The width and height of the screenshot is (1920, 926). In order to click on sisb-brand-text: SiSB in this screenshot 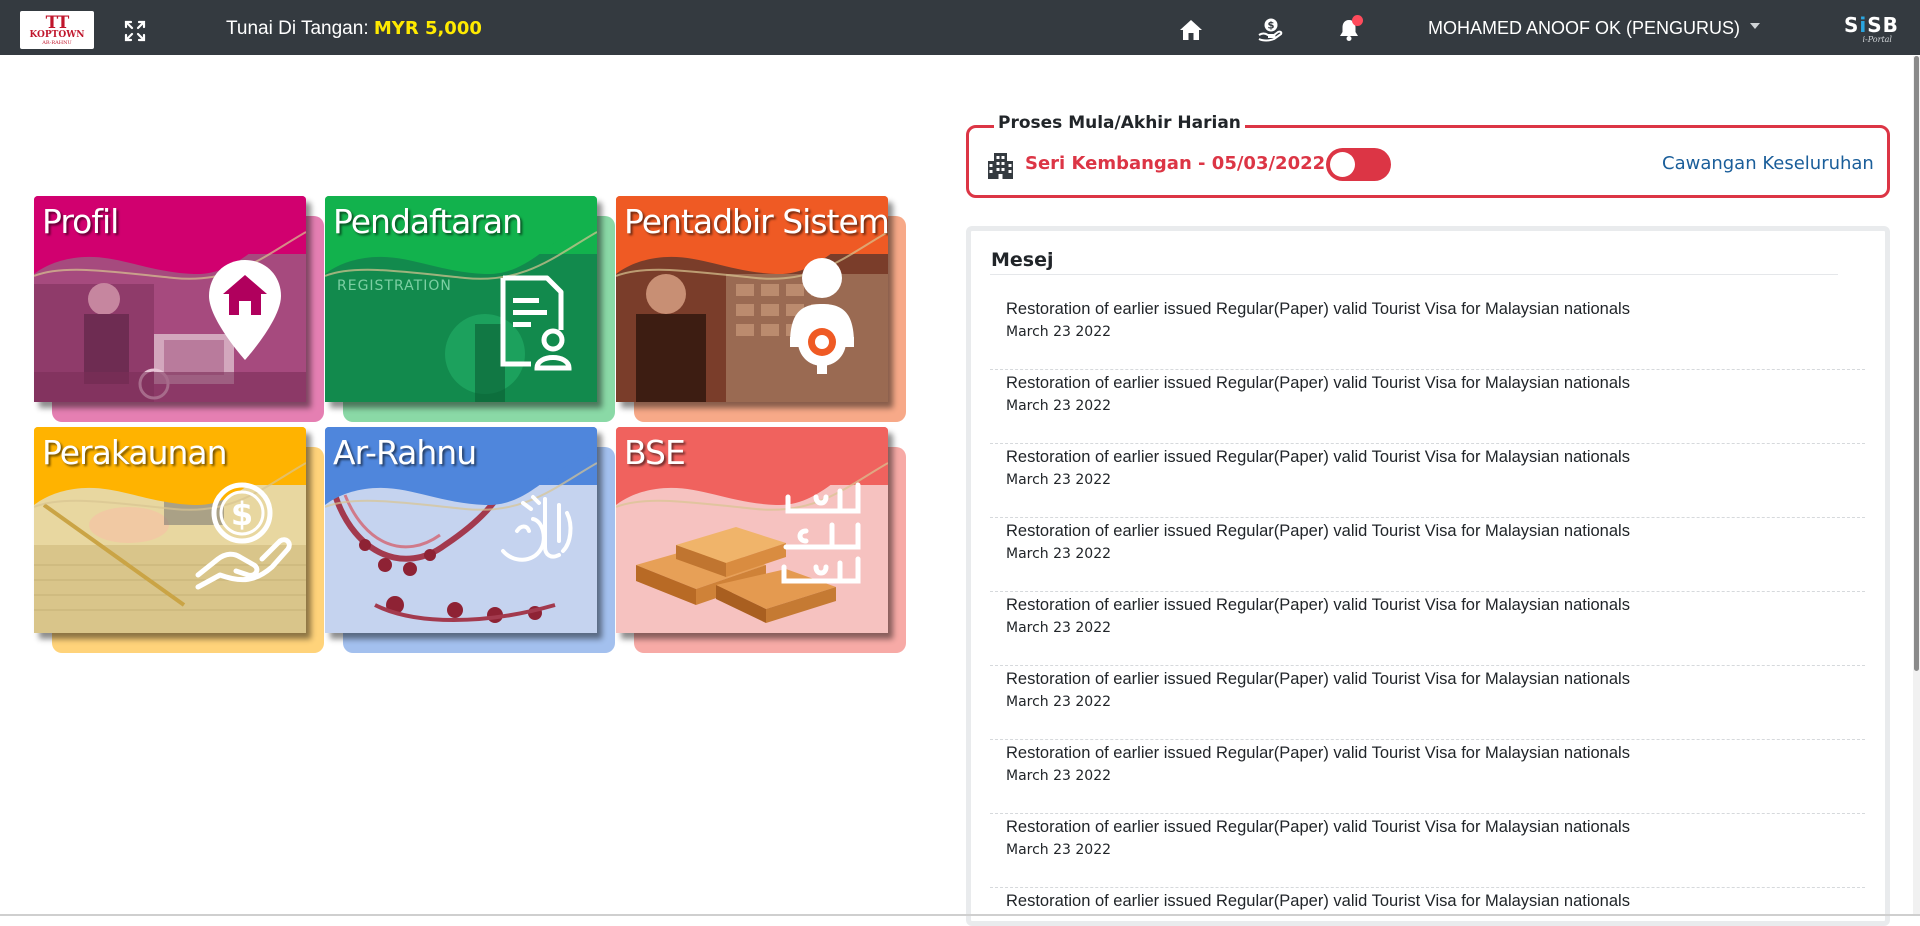, I will do `click(1871, 25)`.